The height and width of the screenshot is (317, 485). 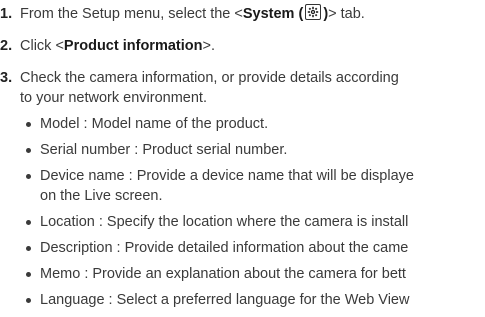 What do you see at coordinates (208, 46) in the screenshot?
I see `step-text-post: >.` at bounding box center [208, 46].